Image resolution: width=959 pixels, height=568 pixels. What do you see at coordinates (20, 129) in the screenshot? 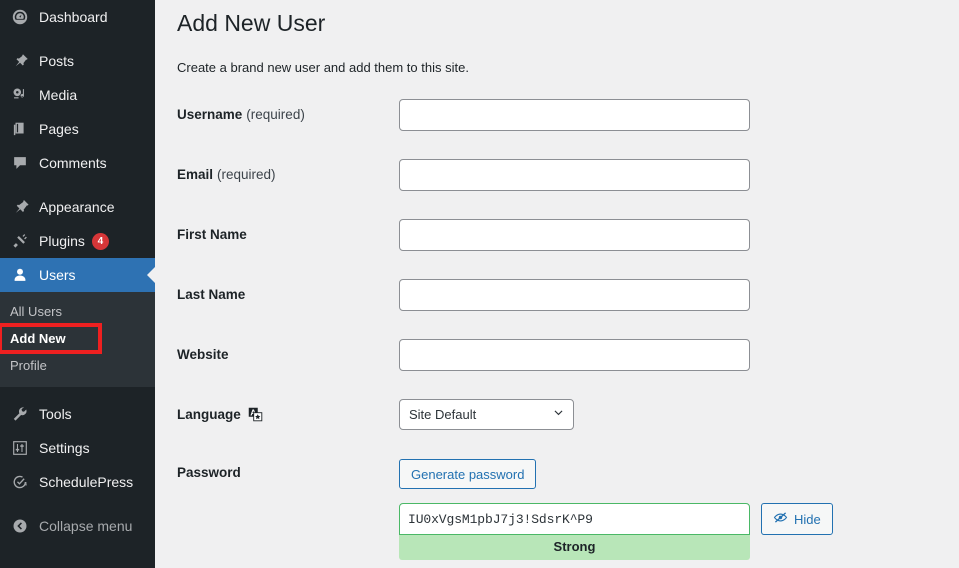
I see `pages-icon` at bounding box center [20, 129].